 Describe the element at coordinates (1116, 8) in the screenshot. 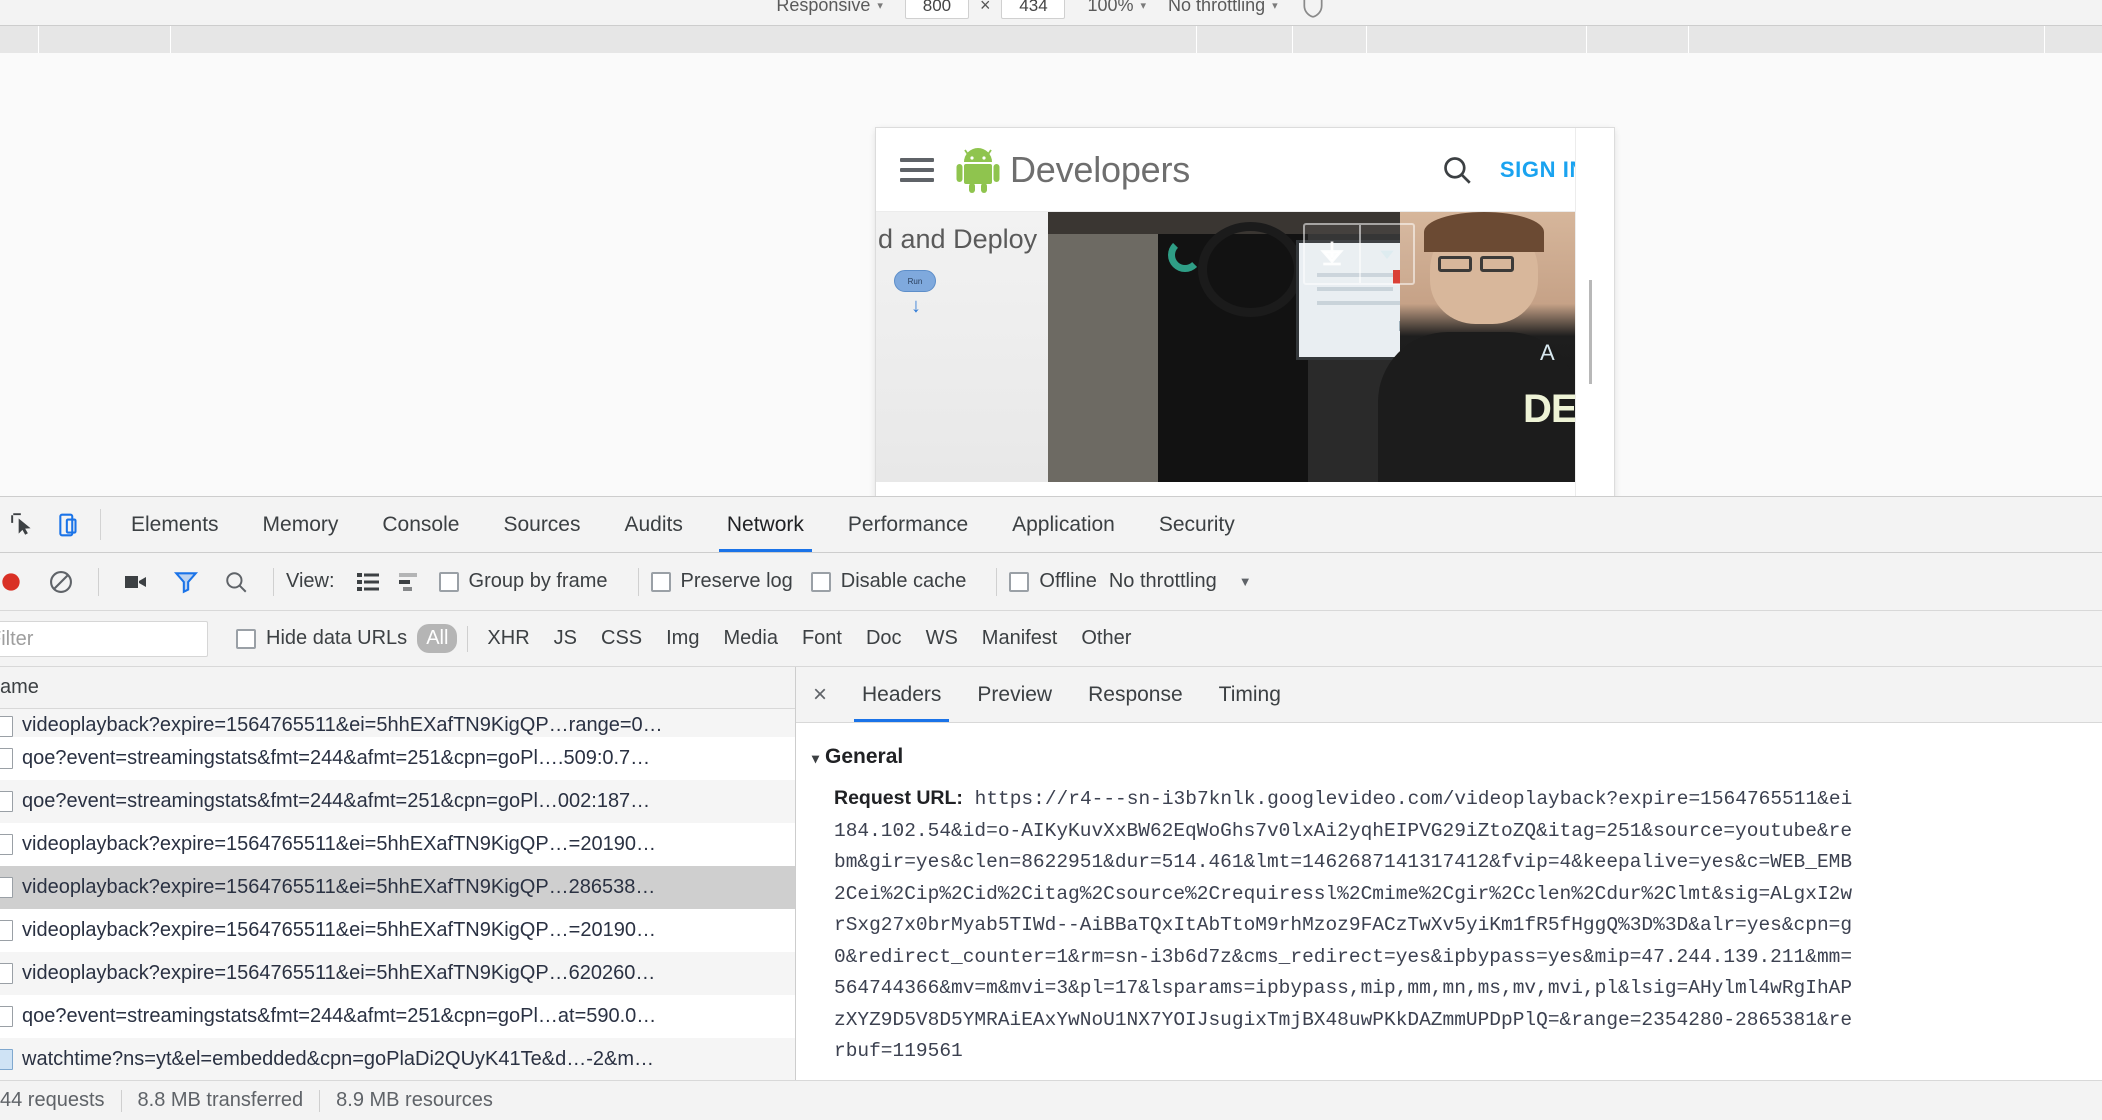

I see `zoom-selector: 100% ▾` at that location.